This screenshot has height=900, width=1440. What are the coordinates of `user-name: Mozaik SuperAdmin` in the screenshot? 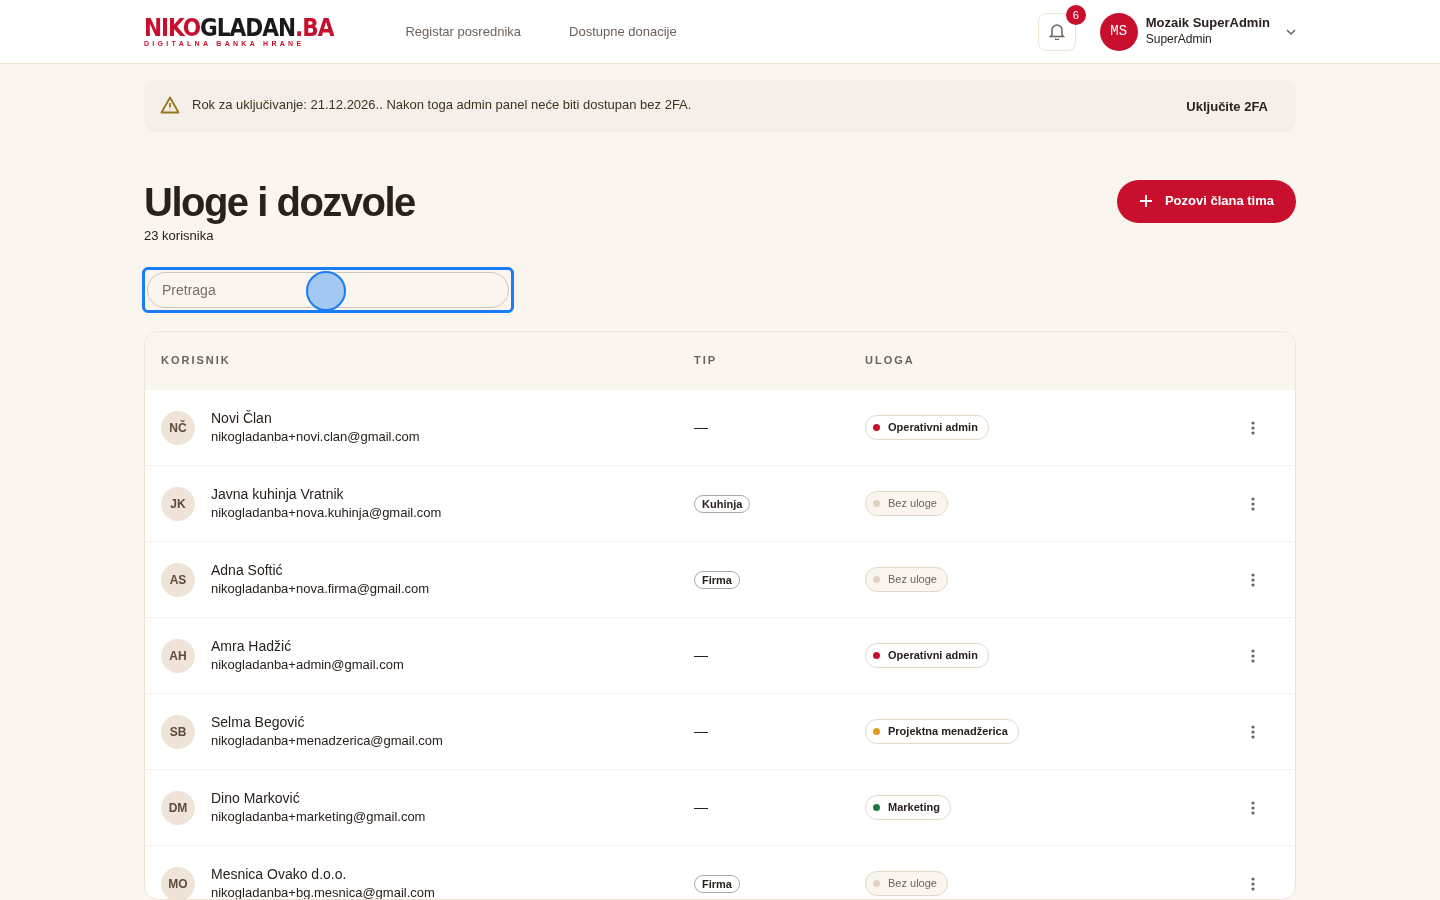 It's located at (1207, 22).